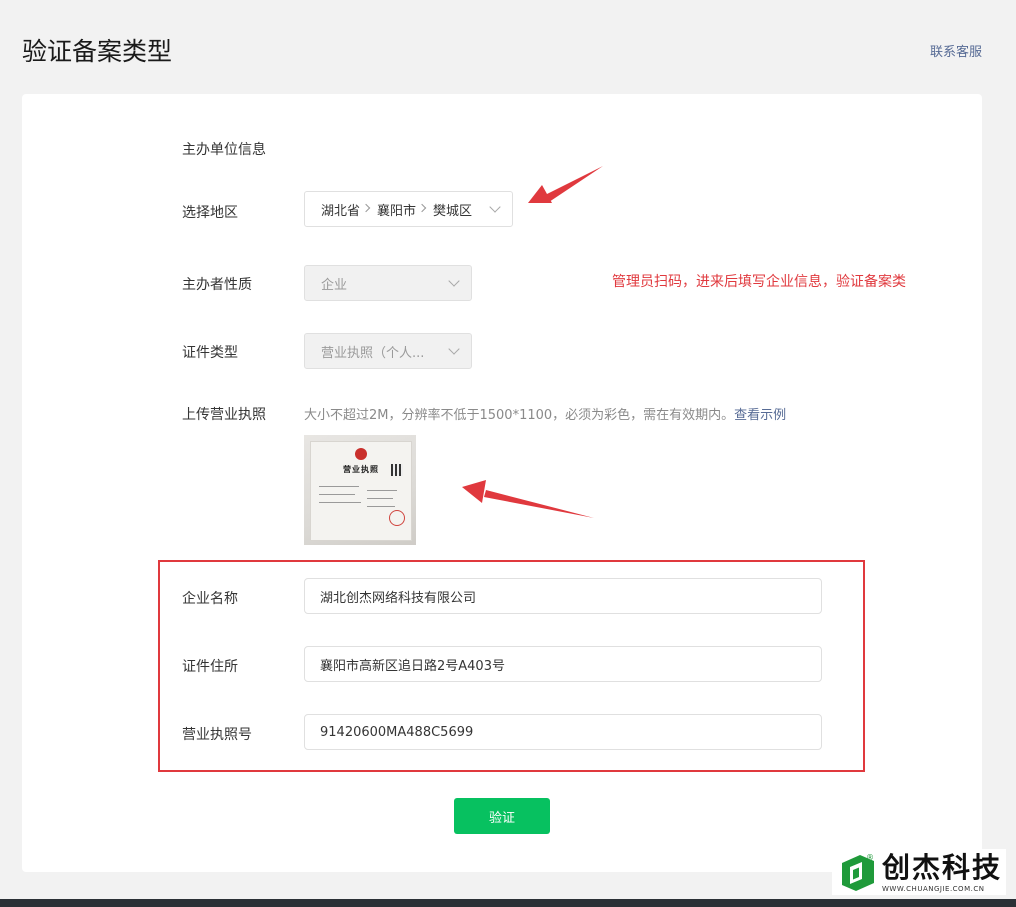 Image resolution: width=1016 pixels, height=907 pixels. I want to click on arrow-to-region-icon, so click(574, 184).